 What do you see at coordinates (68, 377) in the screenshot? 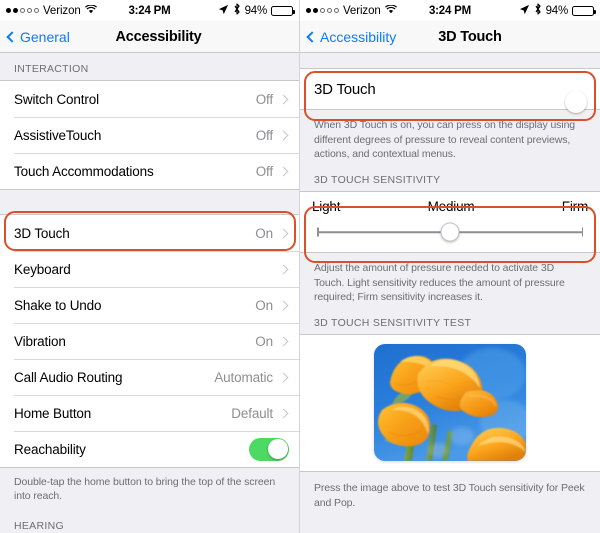
I see `row-label: Call Audio Routing` at bounding box center [68, 377].